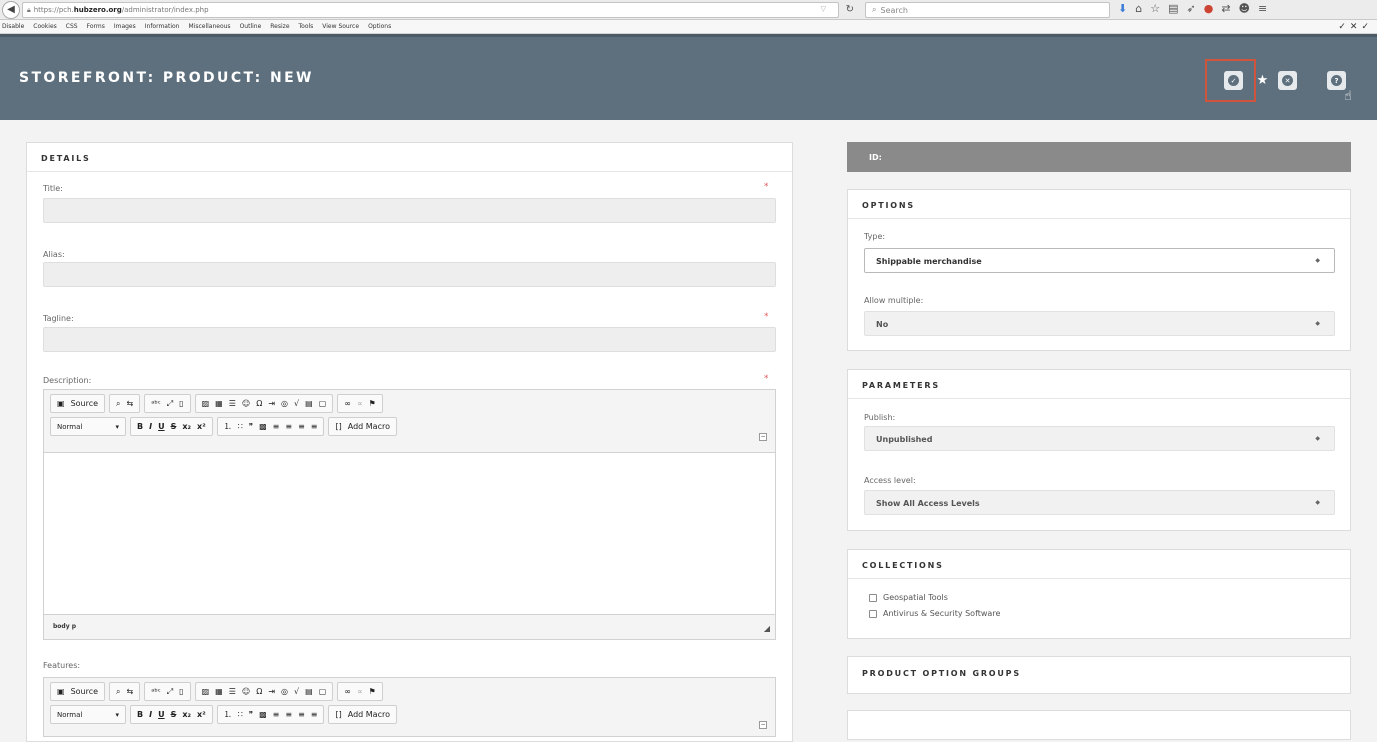  What do you see at coordinates (323, 691) in the screenshot?
I see `document-icon: ▢` at bounding box center [323, 691].